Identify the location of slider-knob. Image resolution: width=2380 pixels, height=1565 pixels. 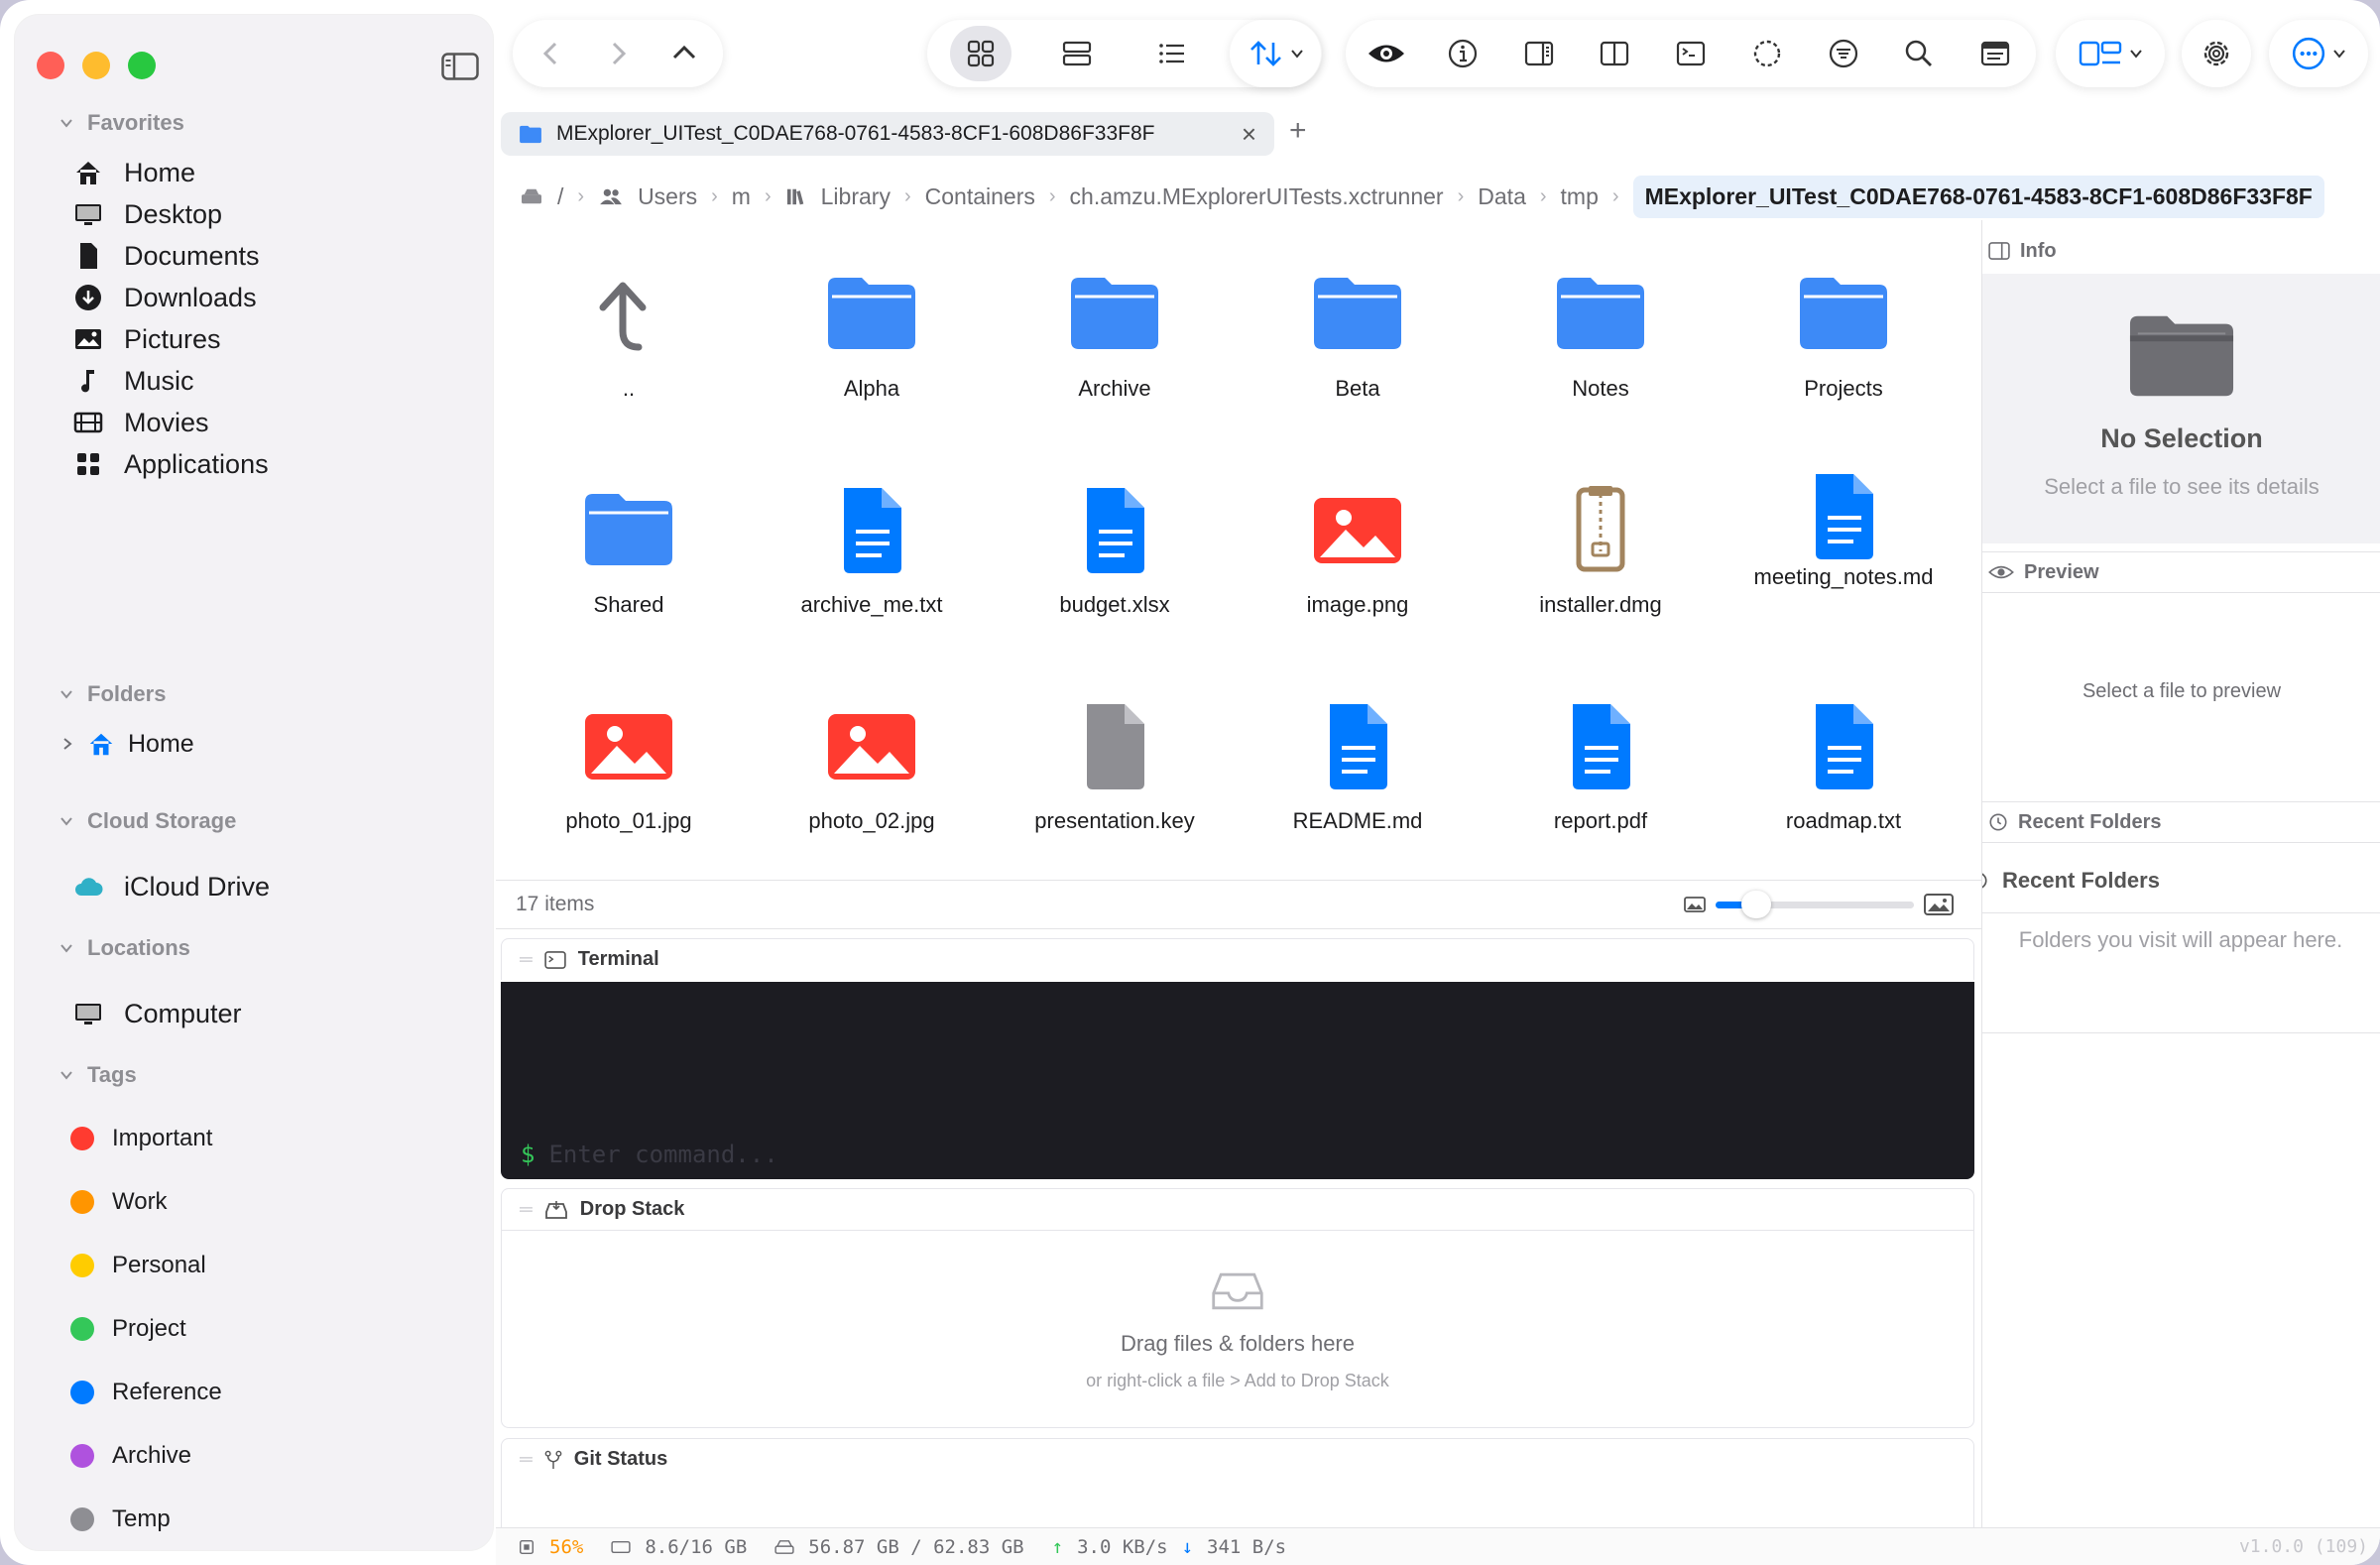
(1756, 904).